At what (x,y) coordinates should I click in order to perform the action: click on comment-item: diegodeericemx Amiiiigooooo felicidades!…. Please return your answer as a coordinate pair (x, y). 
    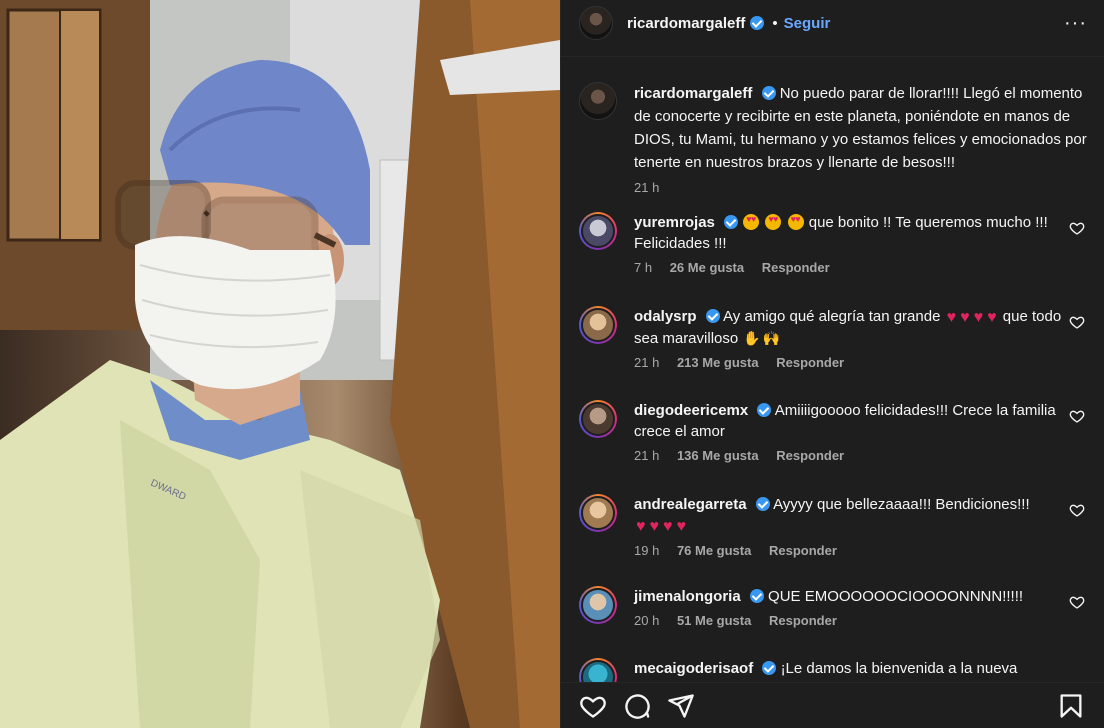
    Looking at the image, I should click on (839, 432).